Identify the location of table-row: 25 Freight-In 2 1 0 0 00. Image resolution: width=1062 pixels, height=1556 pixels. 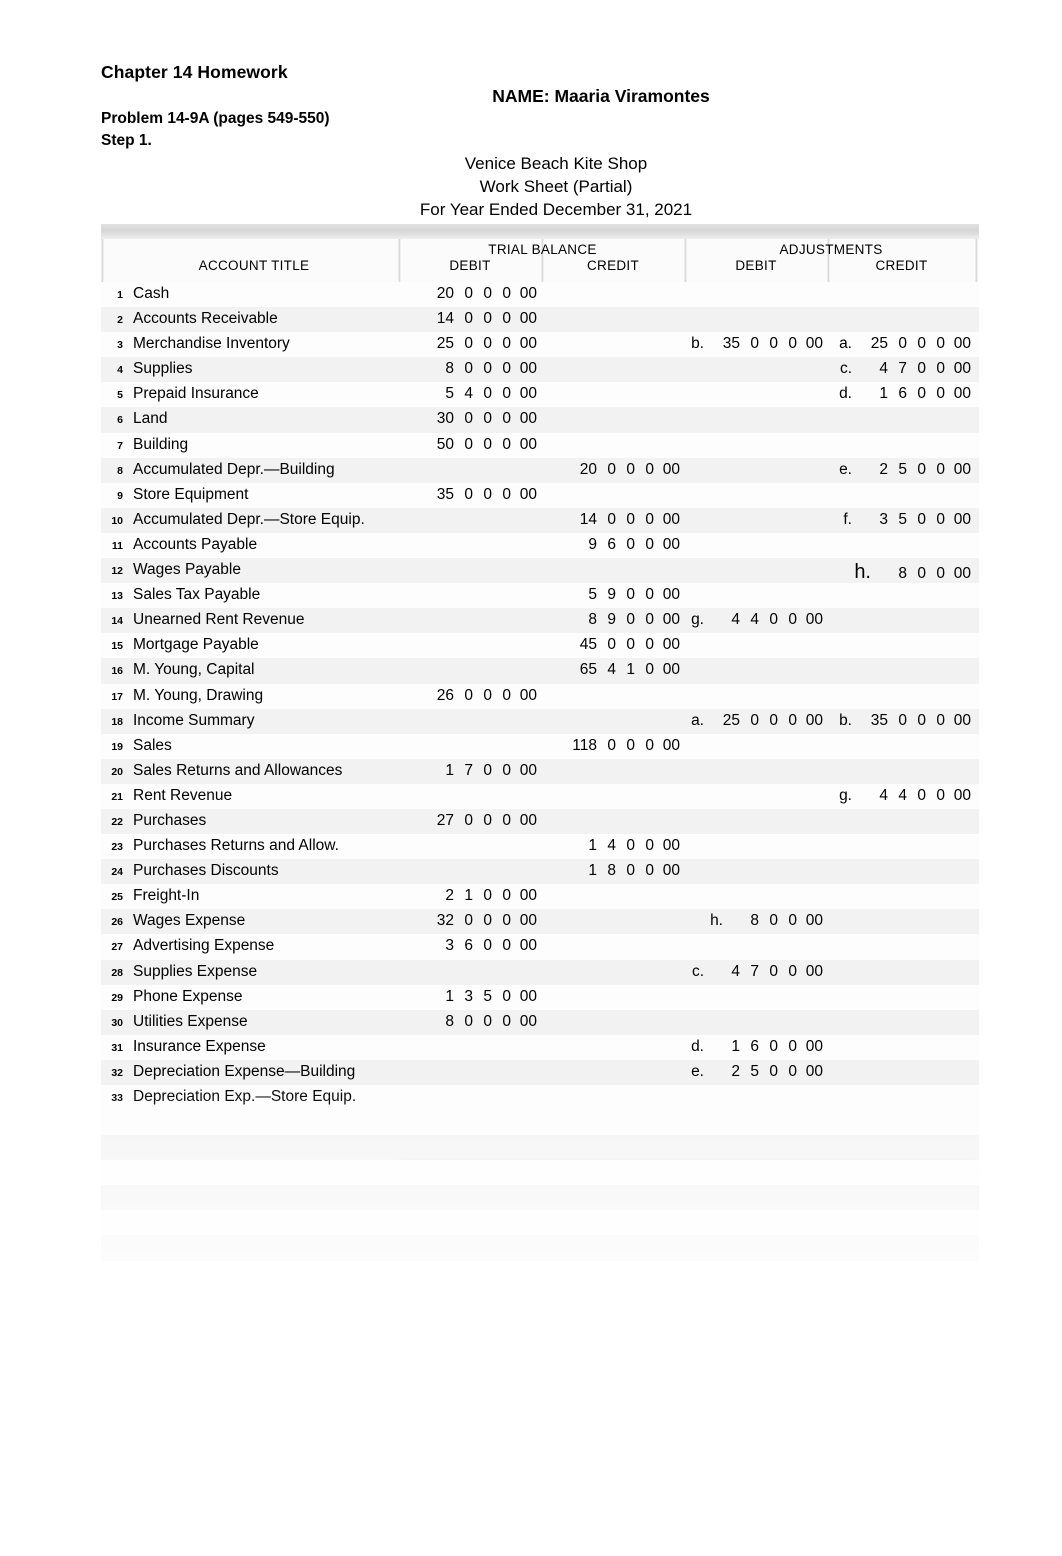
(540, 897).